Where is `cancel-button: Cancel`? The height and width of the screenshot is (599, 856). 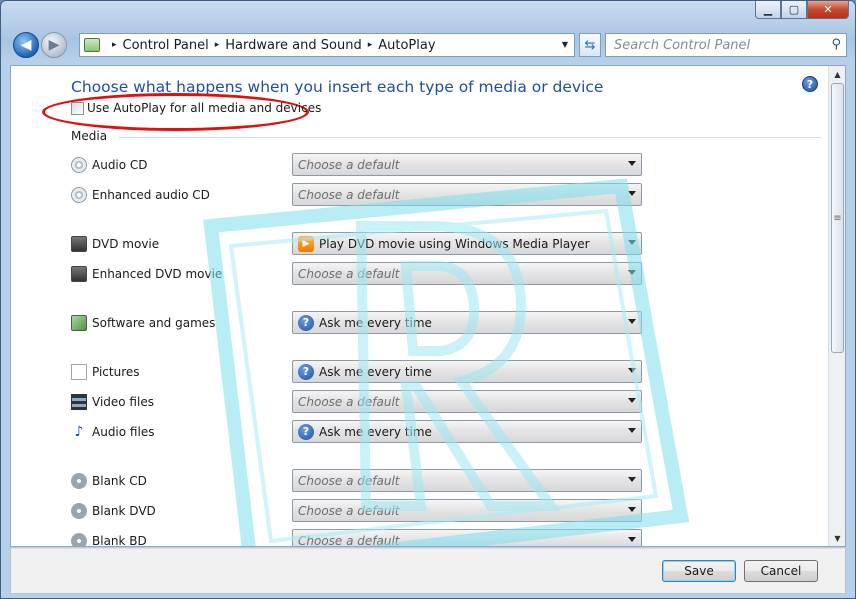
cancel-button: Cancel is located at coordinates (781, 571).